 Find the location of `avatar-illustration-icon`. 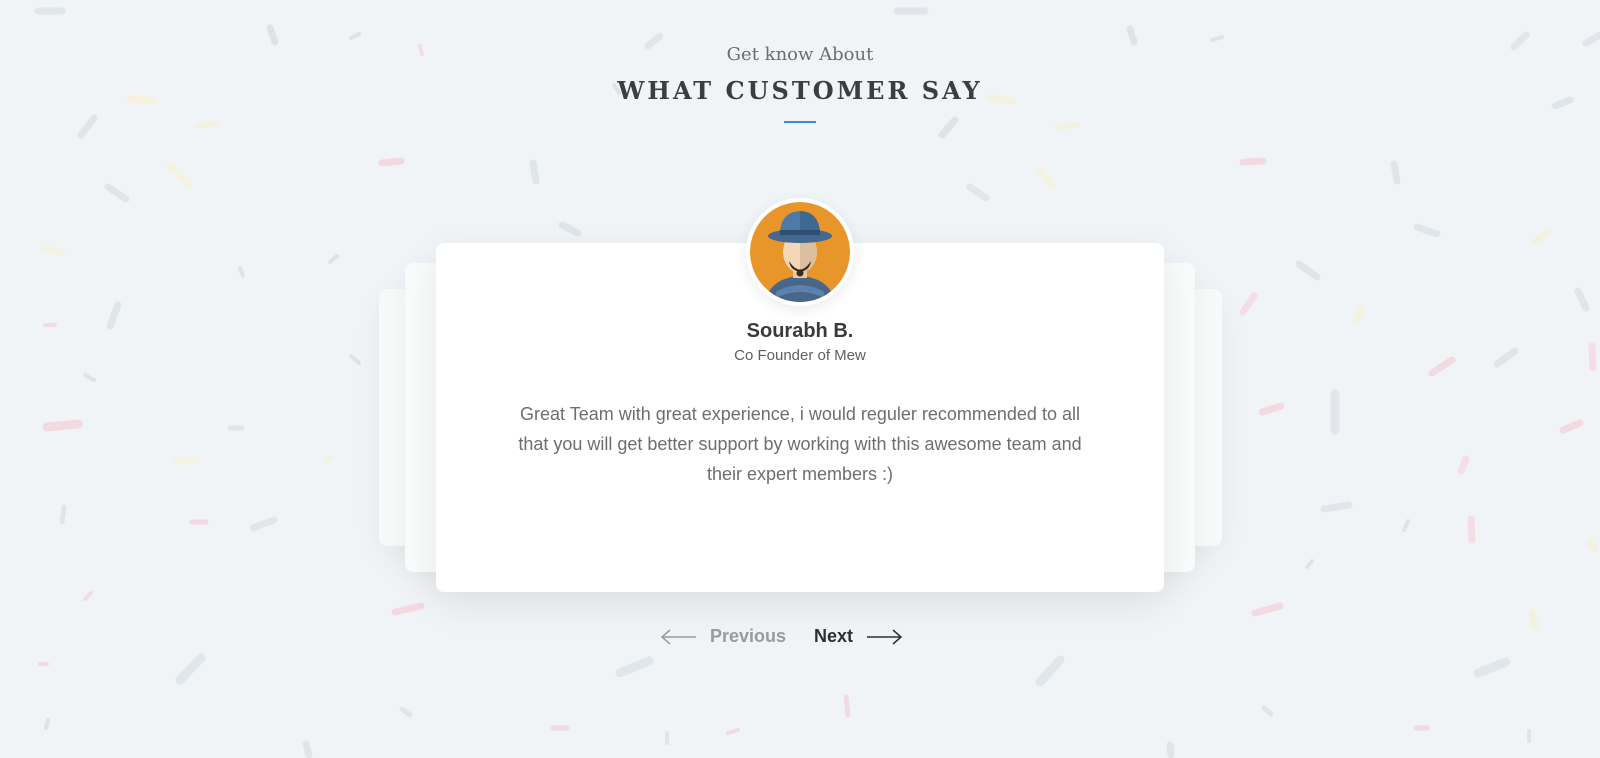

avatar-illustration-icon is located at coordinates (800, 252).